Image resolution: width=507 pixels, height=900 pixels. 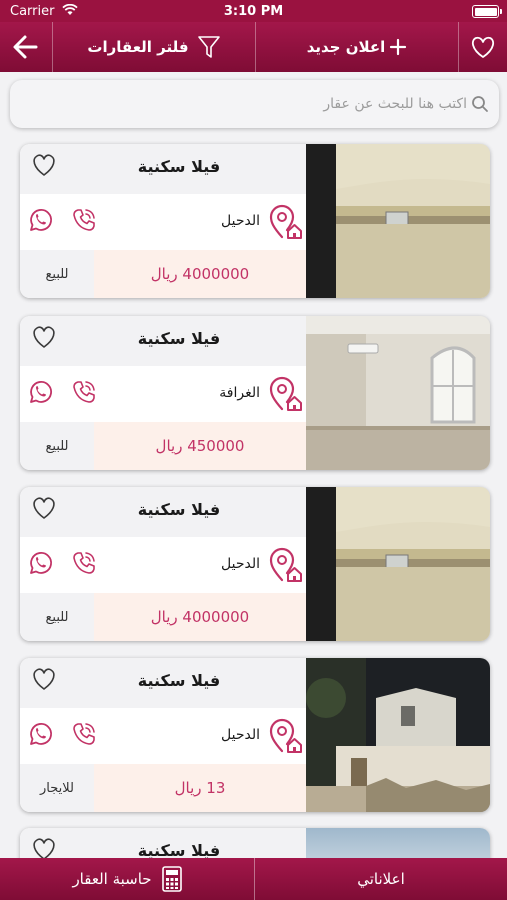 I want to click on plus-icon, so click(x=398, y=47).